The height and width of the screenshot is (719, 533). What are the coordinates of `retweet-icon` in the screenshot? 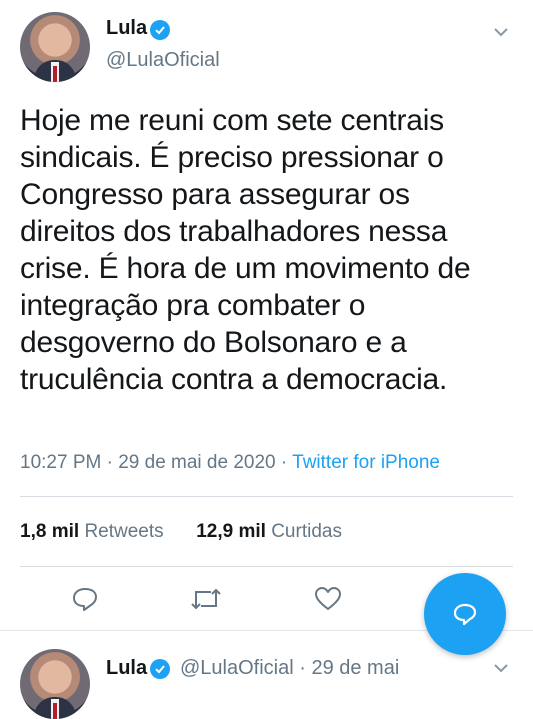 It's located at (206, 599).